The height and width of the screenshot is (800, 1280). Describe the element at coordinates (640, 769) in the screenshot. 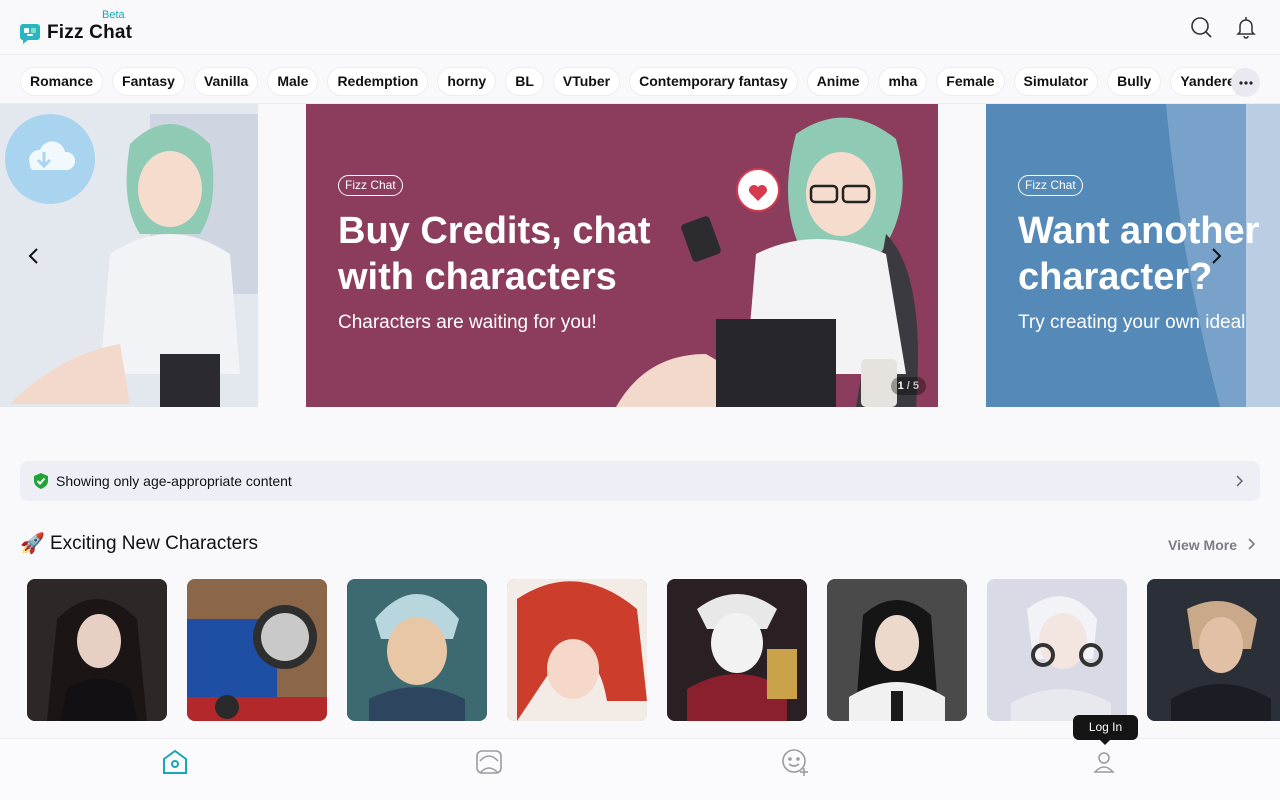

I see `bottom-navigation` at that location.